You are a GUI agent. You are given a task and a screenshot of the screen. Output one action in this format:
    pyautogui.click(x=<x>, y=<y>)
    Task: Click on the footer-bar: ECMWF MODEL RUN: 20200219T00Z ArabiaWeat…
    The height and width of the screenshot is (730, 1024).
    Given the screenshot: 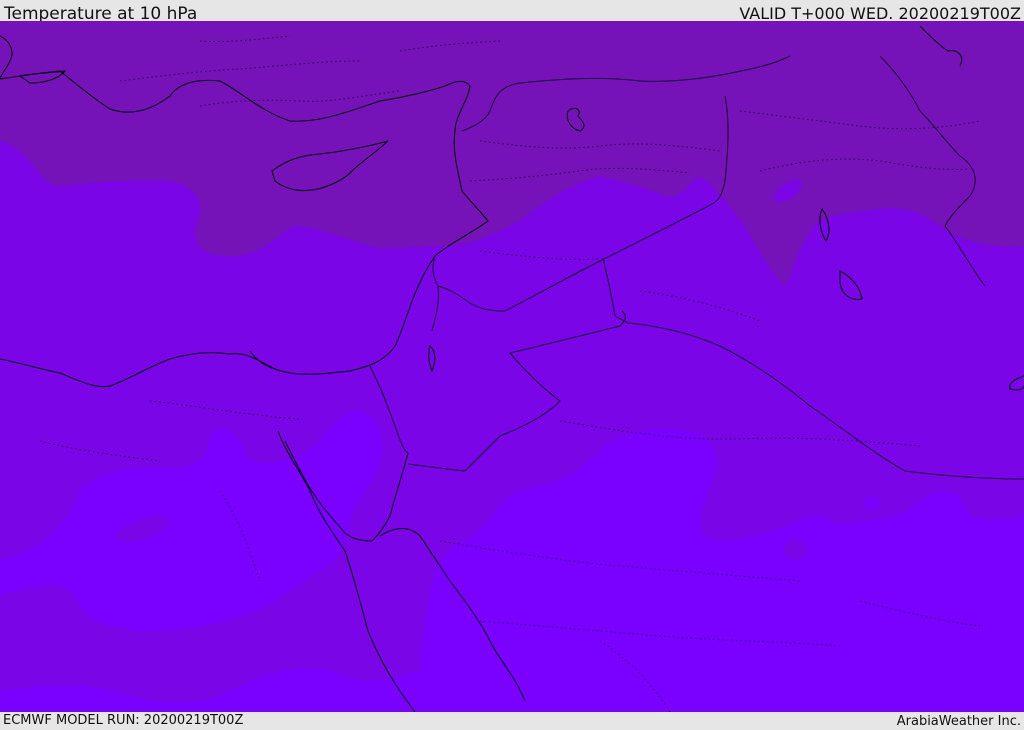 What is the action you would take?
    pyautogui.click(x=512, y=720)
    